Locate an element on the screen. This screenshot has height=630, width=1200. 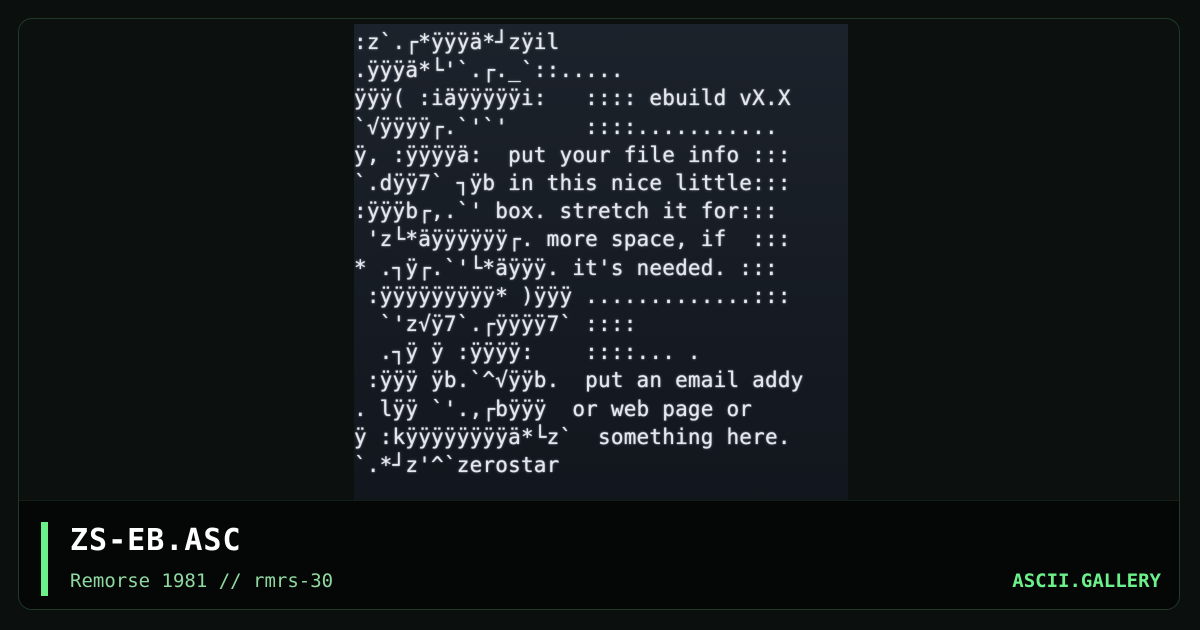
site-brand-link: ASCII.GALLERY is located at coordinates (1086, 581).